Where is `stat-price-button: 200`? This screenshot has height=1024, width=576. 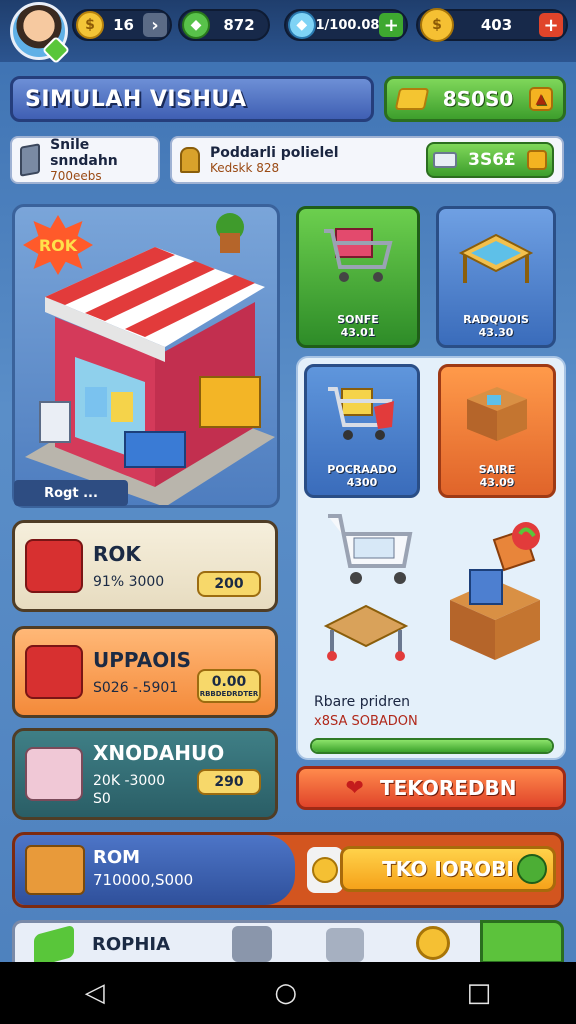
stat-price-button: 200 is located at coordinates (229, 584).